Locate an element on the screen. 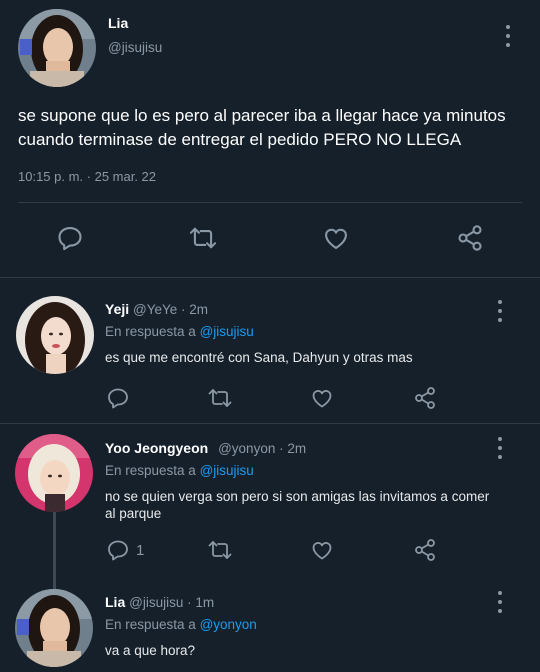 Image resolution: width=540 pixels, height=672 pixels. reply-2-reply-to: En respuesta a @jisujisu is located at coordinates (179, 470).